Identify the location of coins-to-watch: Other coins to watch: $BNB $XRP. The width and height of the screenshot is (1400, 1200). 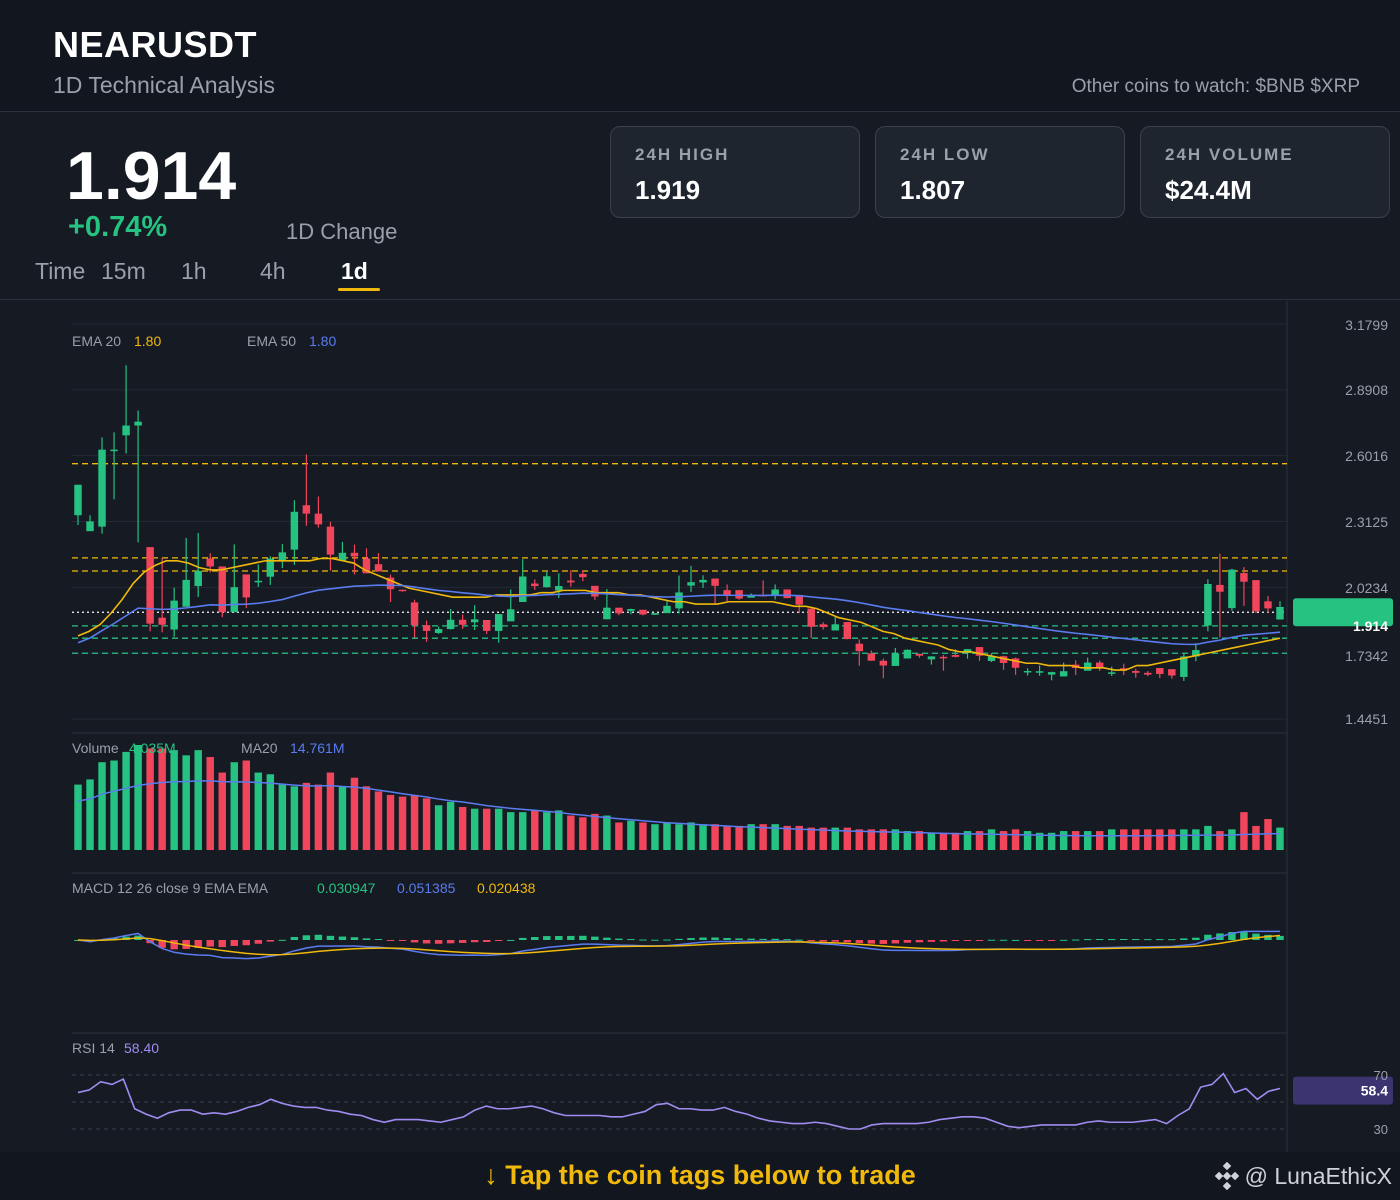
(1216, 87).